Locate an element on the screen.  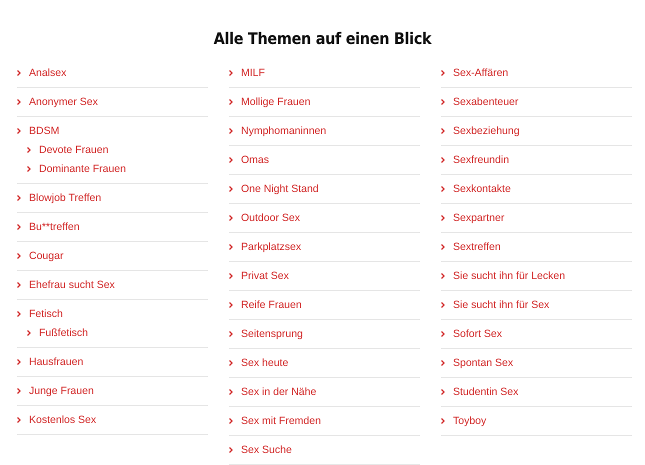
topic-link: Kostenlos Sex is located at coordinates (62, 420).